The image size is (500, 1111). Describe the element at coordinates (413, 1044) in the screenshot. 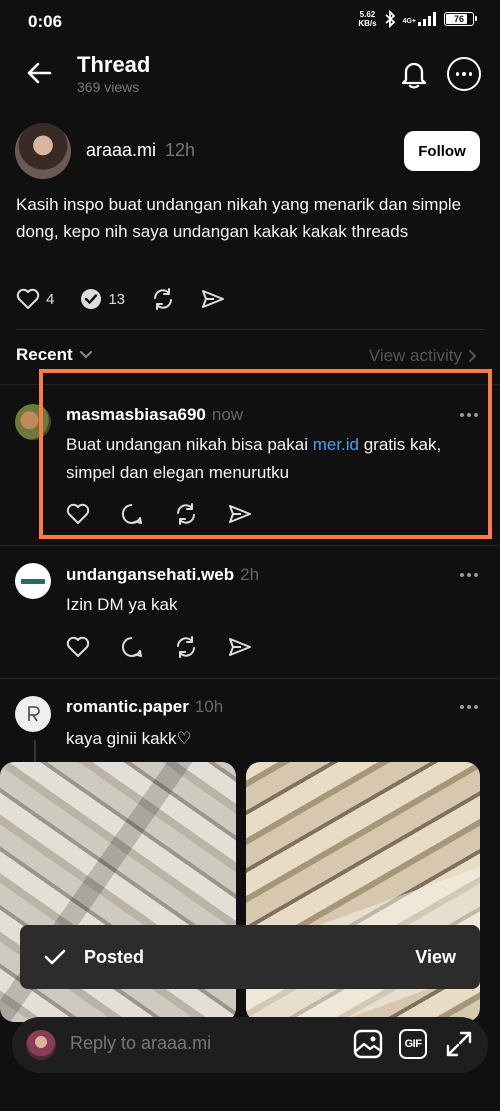

I see `gif-icon: GIF` at that location.